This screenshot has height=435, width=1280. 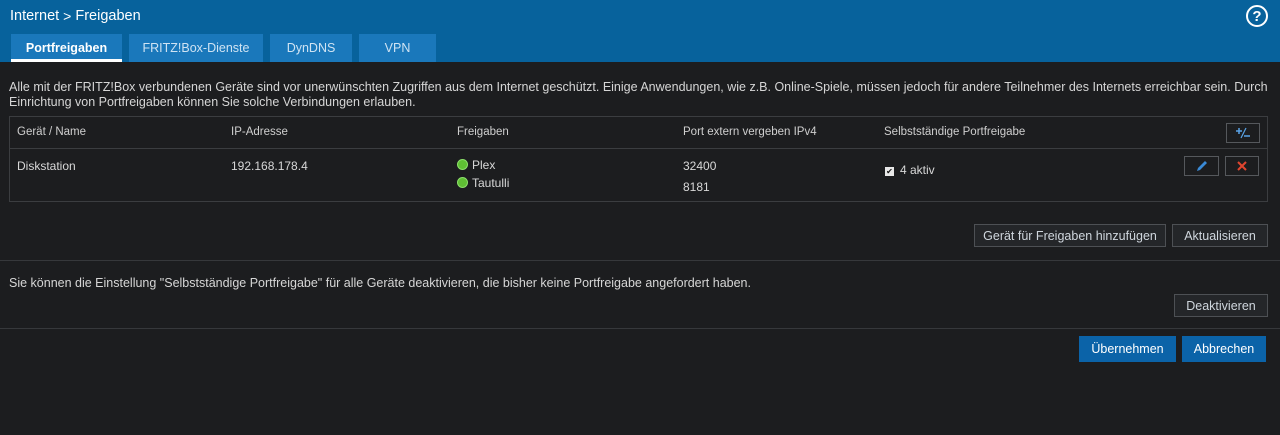 I want to click on refresh-label: Aktualisieren, so click(x=1220, y=235).